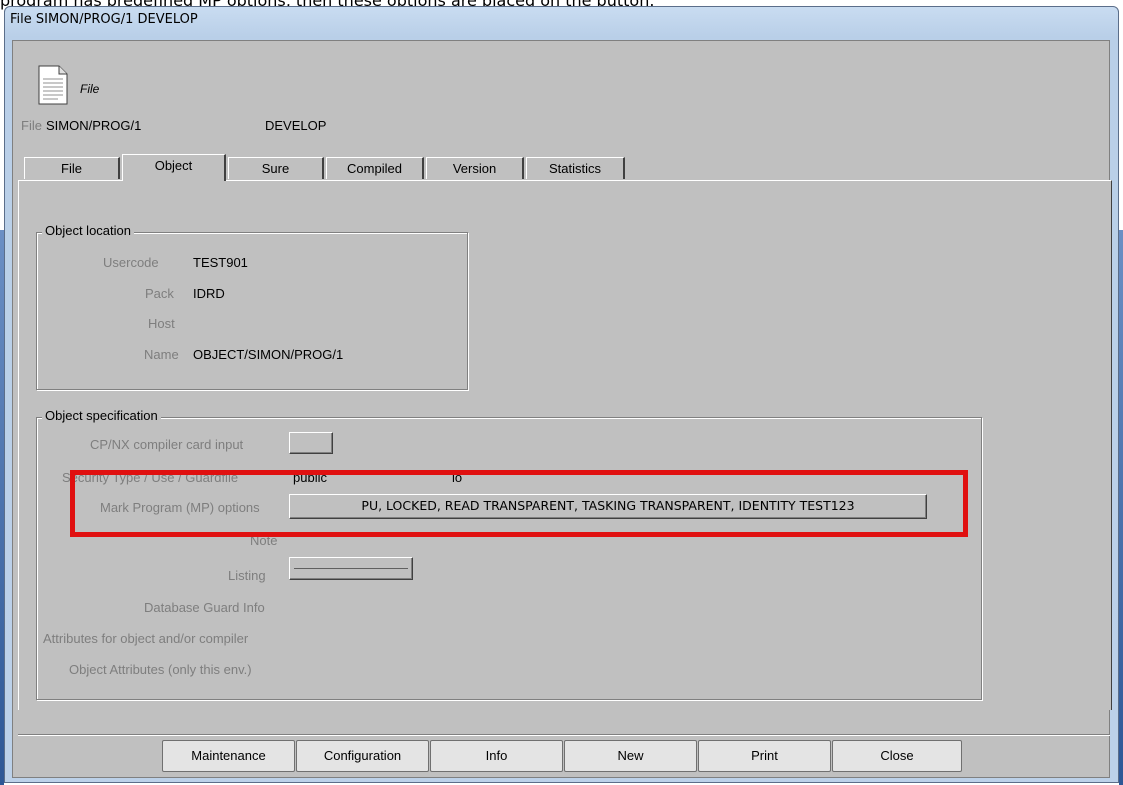 Image resolution: width=1123 pixels, height=785 pixels. What do you see at coordinates (247, 575) in the screenshot?
I see `listing-label: Listing` at bounding box center [247, 575].